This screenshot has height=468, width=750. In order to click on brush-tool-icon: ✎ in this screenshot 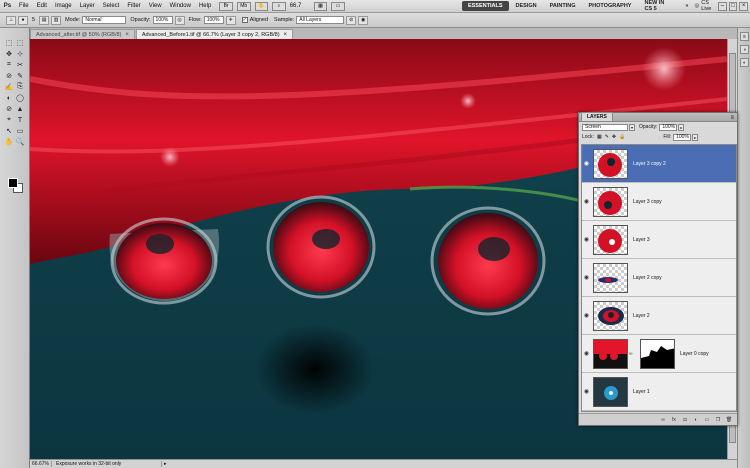, I will do `click(20, 76)`.